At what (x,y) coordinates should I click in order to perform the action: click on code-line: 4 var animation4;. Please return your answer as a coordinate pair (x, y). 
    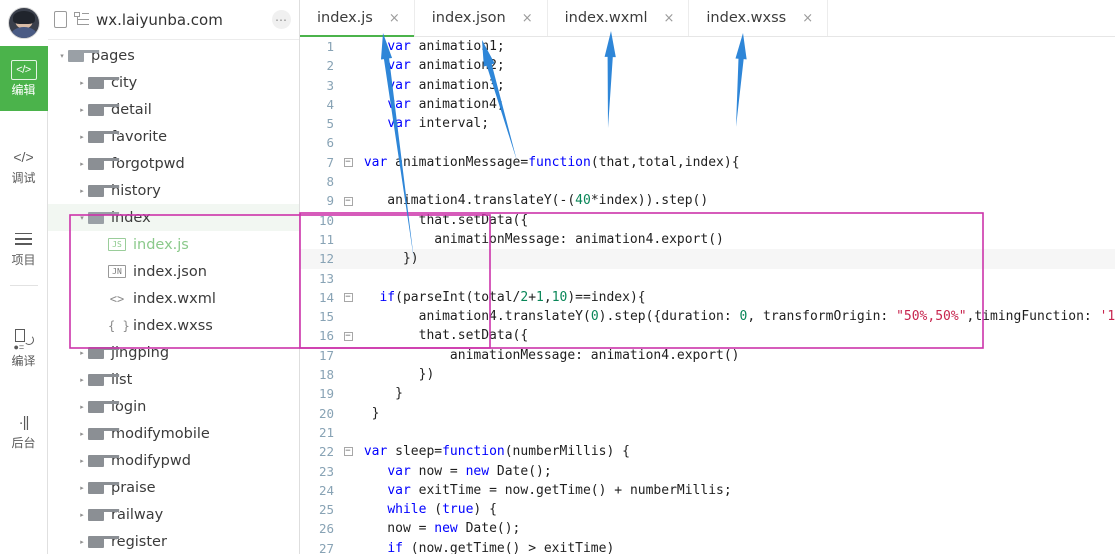
    Looking at the image, I should click on (707, 104).